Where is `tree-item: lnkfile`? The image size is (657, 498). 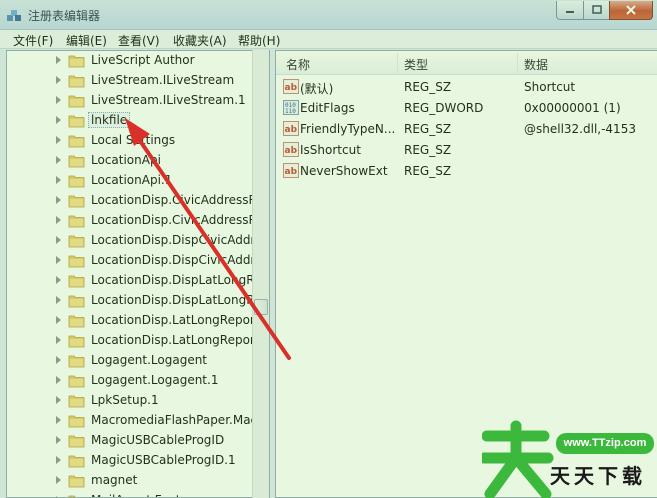
tree-item: lnkfile is located at coordinates (130, 121).